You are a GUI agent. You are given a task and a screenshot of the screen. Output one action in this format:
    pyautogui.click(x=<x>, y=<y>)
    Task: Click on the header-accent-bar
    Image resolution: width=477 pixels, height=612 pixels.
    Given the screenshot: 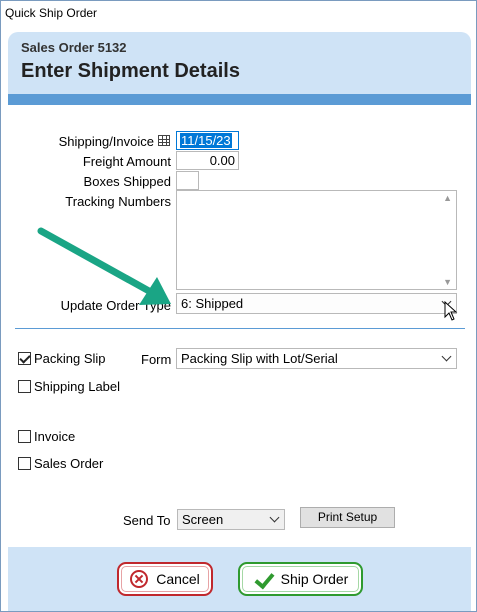 What is the action you would take?
    pyautogui.click(x=239, y=99)
    